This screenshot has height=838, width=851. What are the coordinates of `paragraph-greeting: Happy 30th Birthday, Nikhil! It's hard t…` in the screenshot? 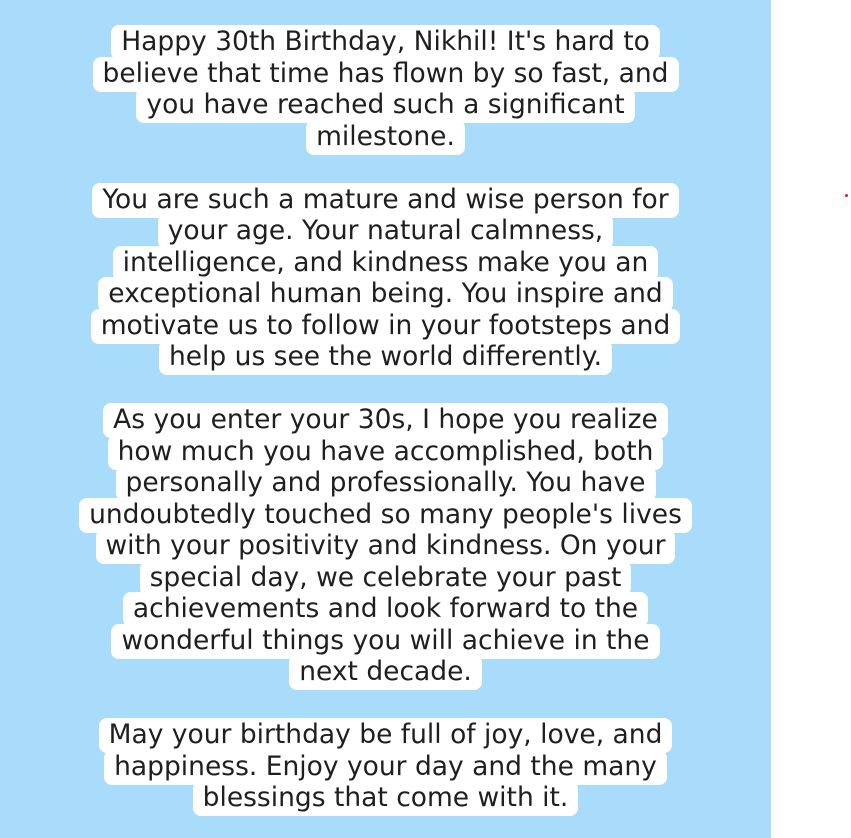 It's located at (385, 90).